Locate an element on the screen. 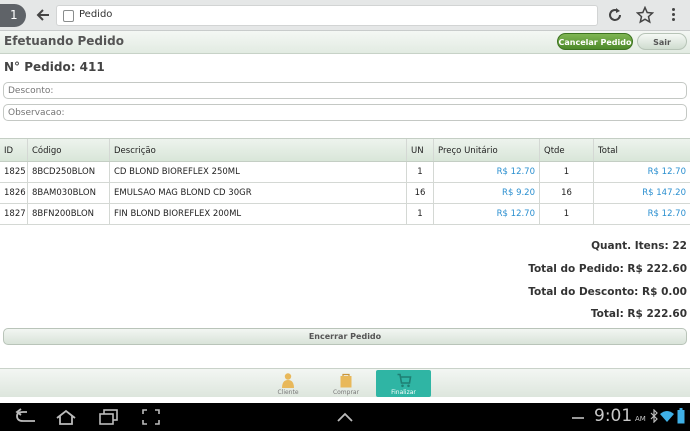 Image resolution: width=690 pixels, height=431 pixels. nav-comprar: Comprar is located at coordinates (346, 383).